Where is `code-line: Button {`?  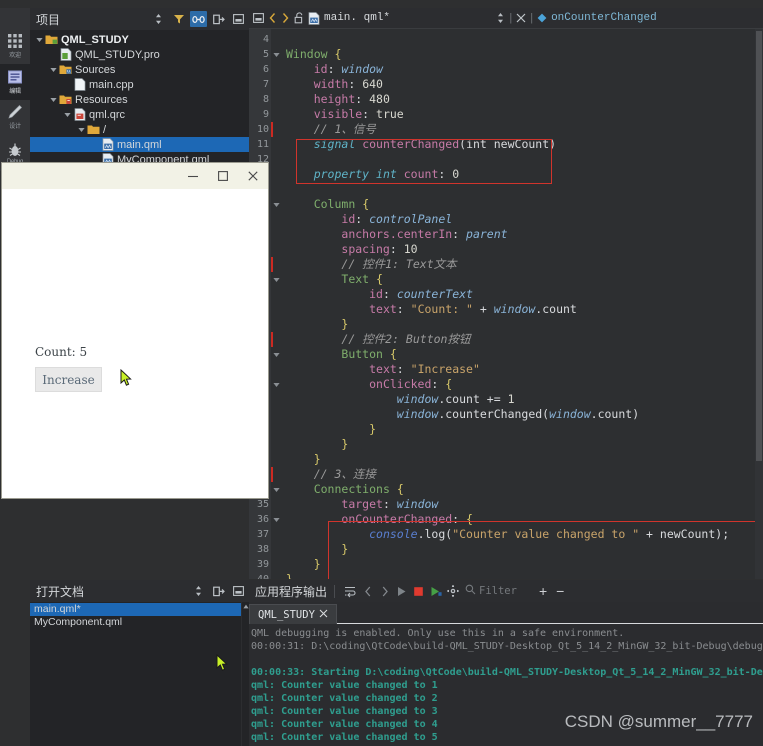
code-line: Button { is located at coordinates (522, 354).